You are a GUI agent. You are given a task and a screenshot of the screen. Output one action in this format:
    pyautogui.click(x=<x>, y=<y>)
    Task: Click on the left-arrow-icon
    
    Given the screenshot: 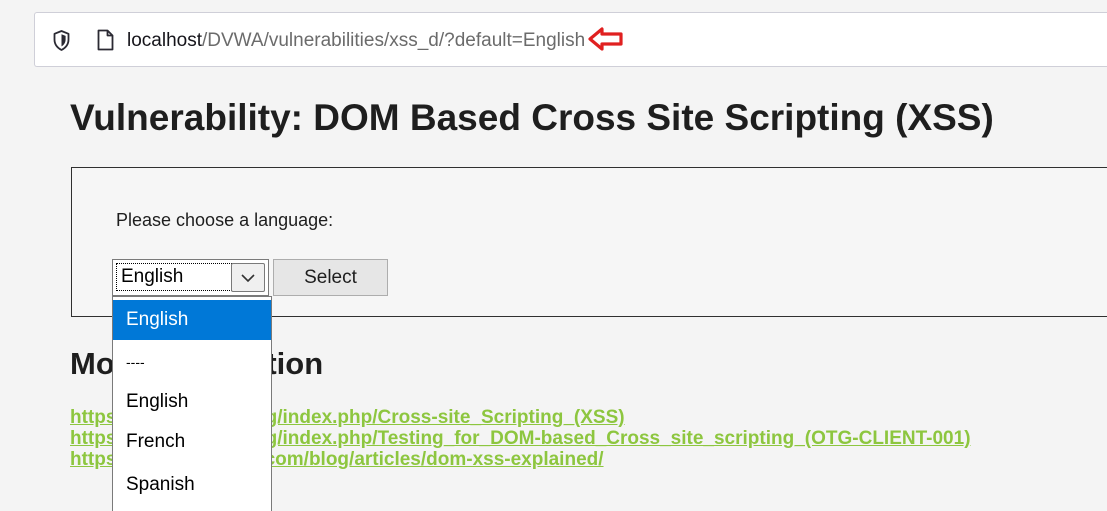 What is the action you would take?
    pyautogui.click(x=605, y=39)
    